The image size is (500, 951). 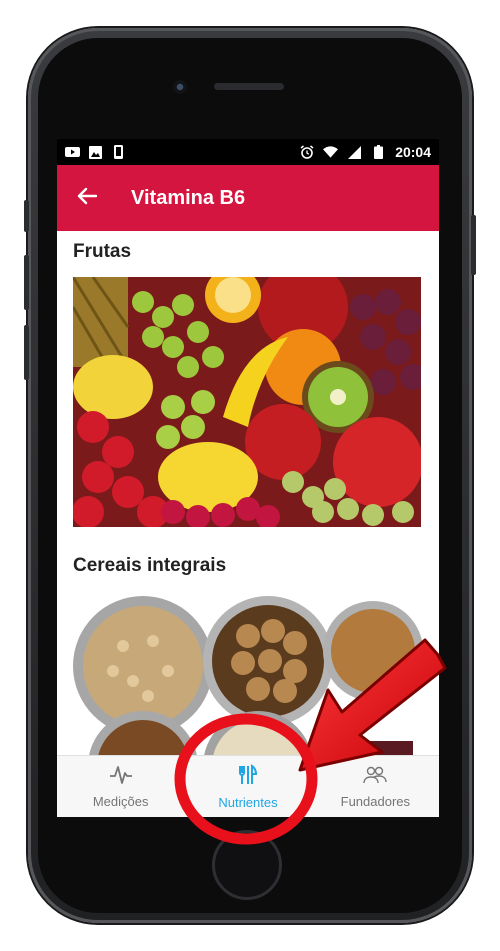 I want to click on cutlery-icon, so click(x=248, y=776).